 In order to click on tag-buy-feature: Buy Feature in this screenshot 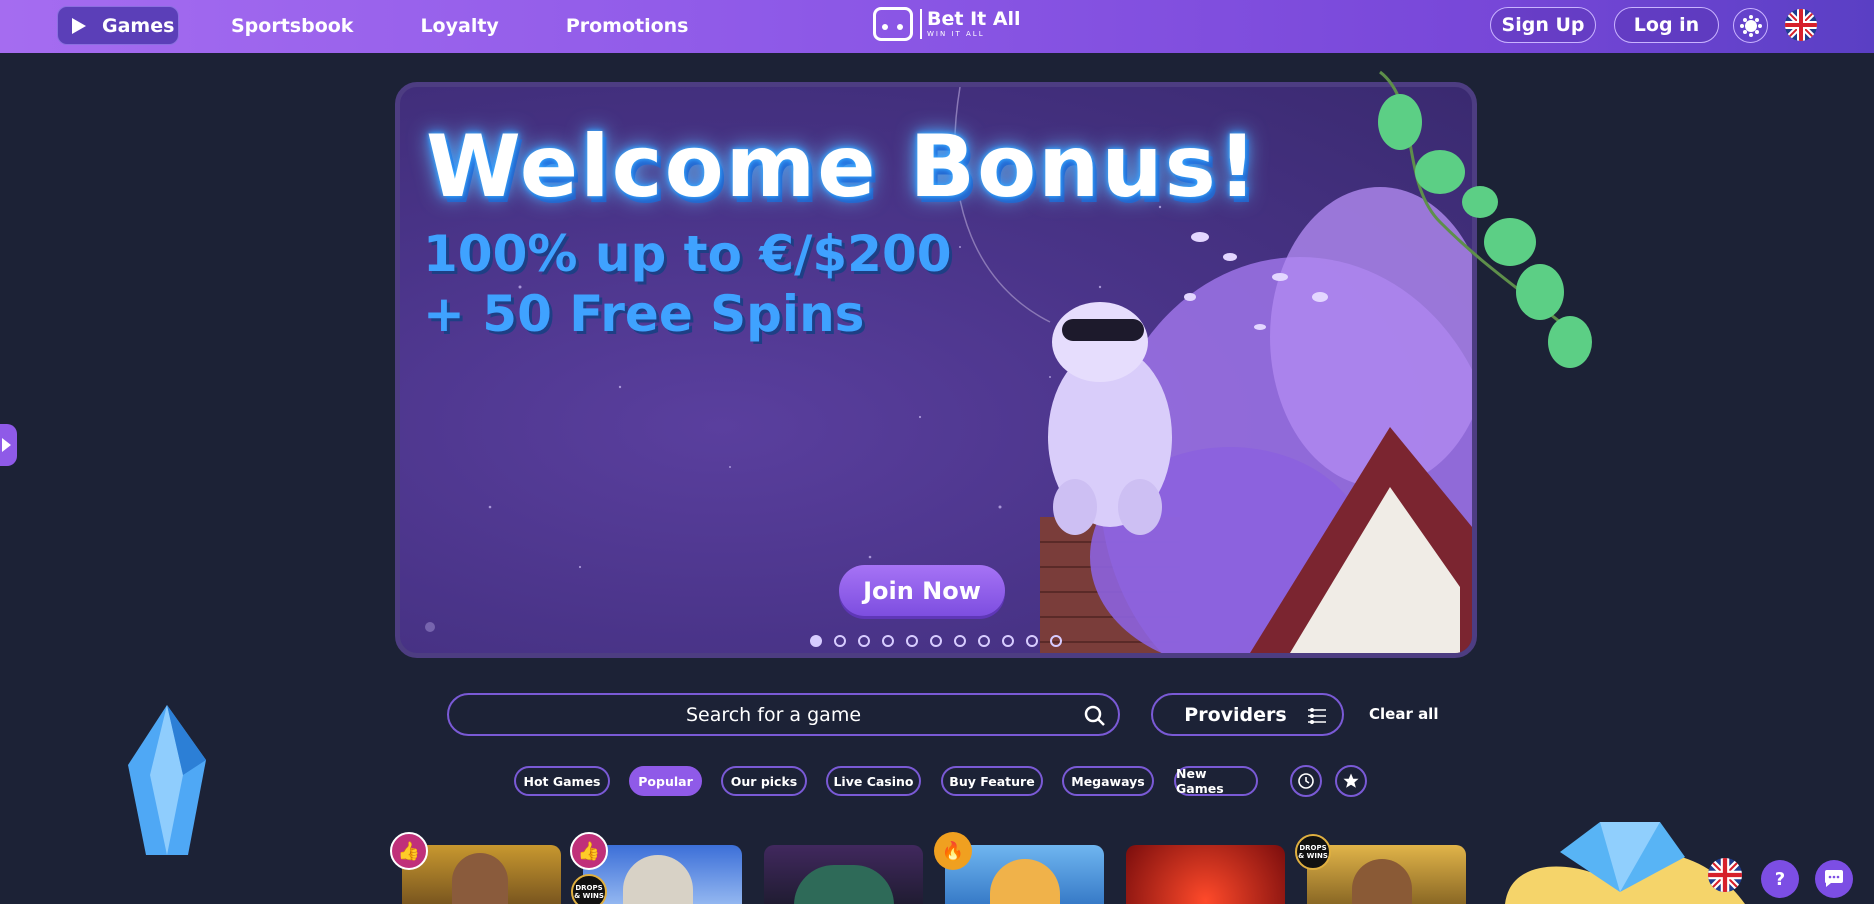, I will do `click(992, 781)`.